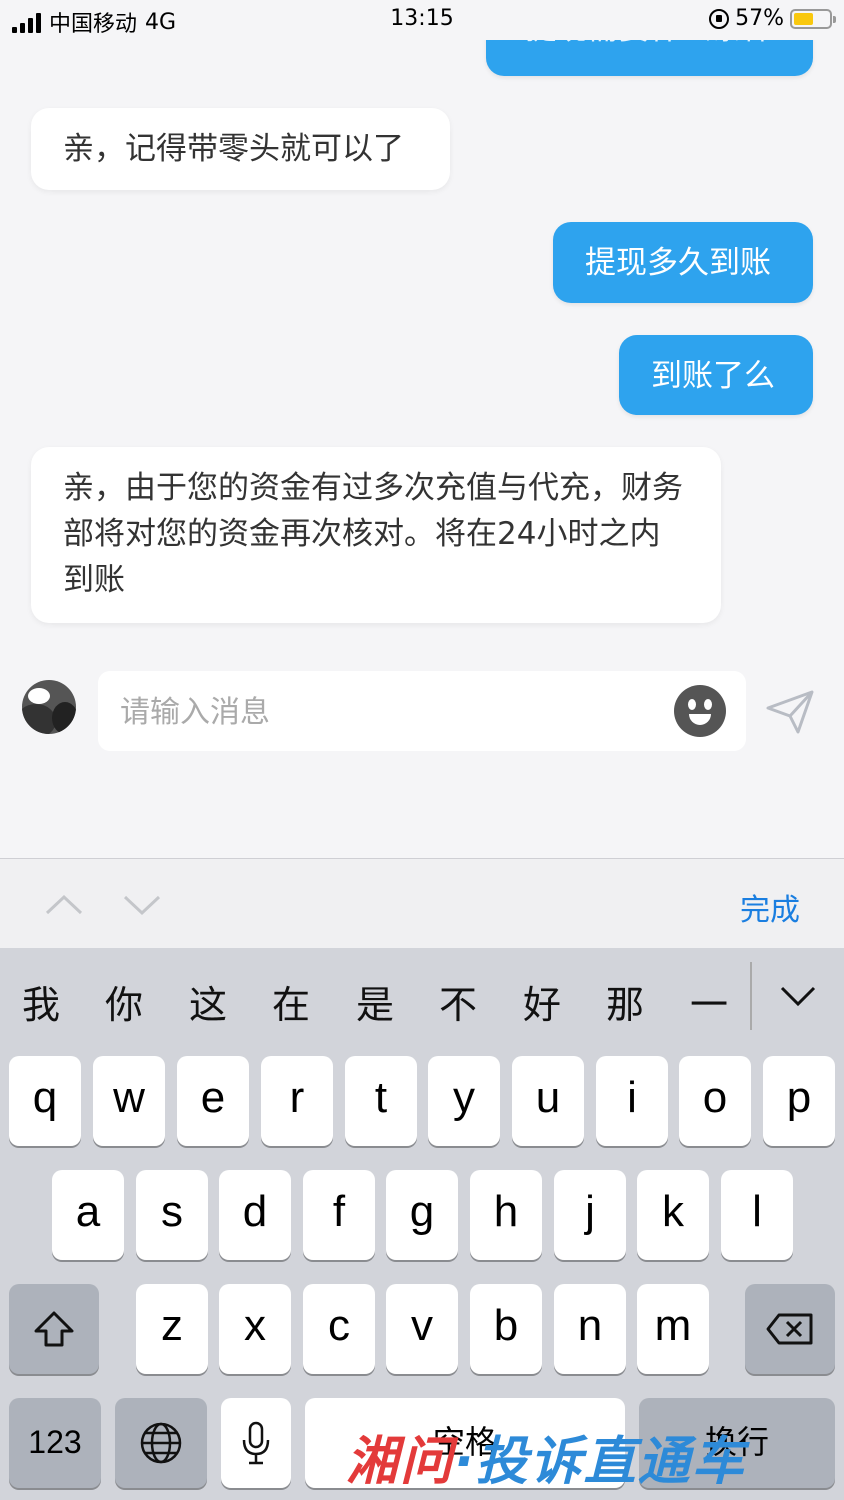 This screenshot has height=1500, width=844. I want to click on key-t: t, so click(381, 1101).